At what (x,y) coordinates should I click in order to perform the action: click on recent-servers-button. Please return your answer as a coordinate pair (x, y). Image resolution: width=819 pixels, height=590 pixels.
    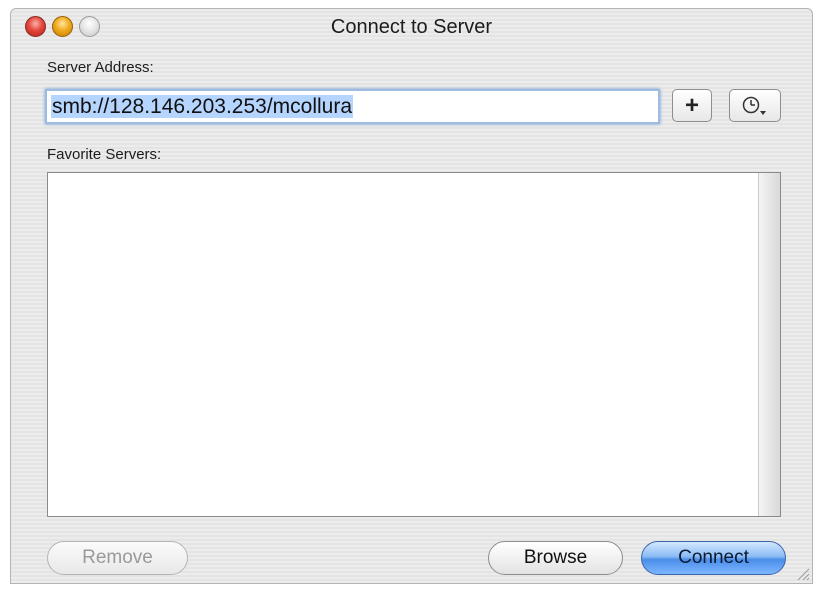
    Looking at the image, I should click on (755, 105).